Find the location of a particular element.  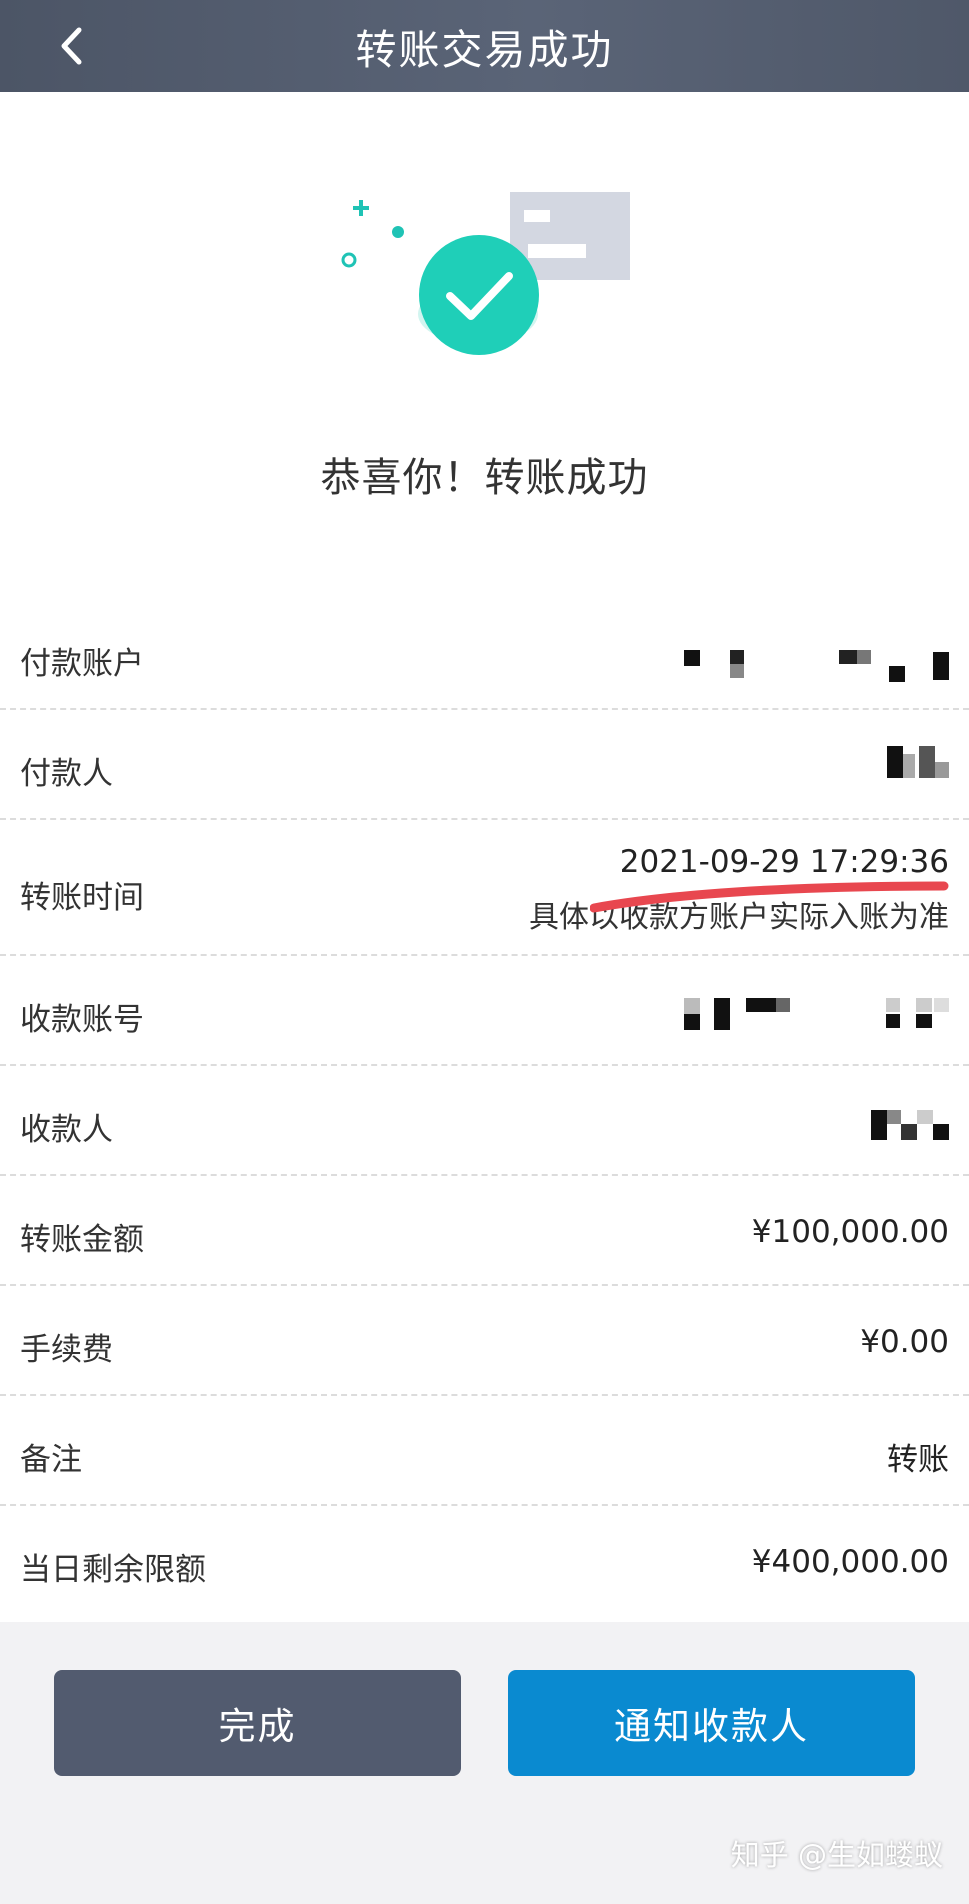

detail-row-fee: 手续费 ¥0.00 is located at coordinates (484, 1341).